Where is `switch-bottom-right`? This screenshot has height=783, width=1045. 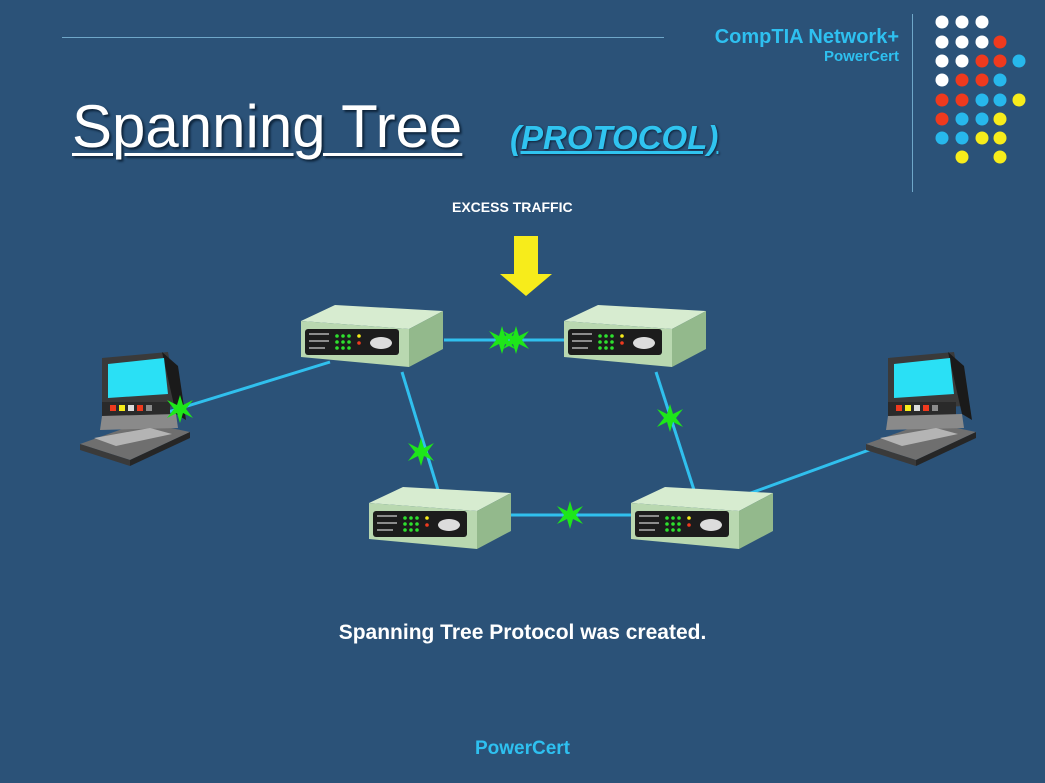
switch-bottom-right is located at coordinates (702, 518).